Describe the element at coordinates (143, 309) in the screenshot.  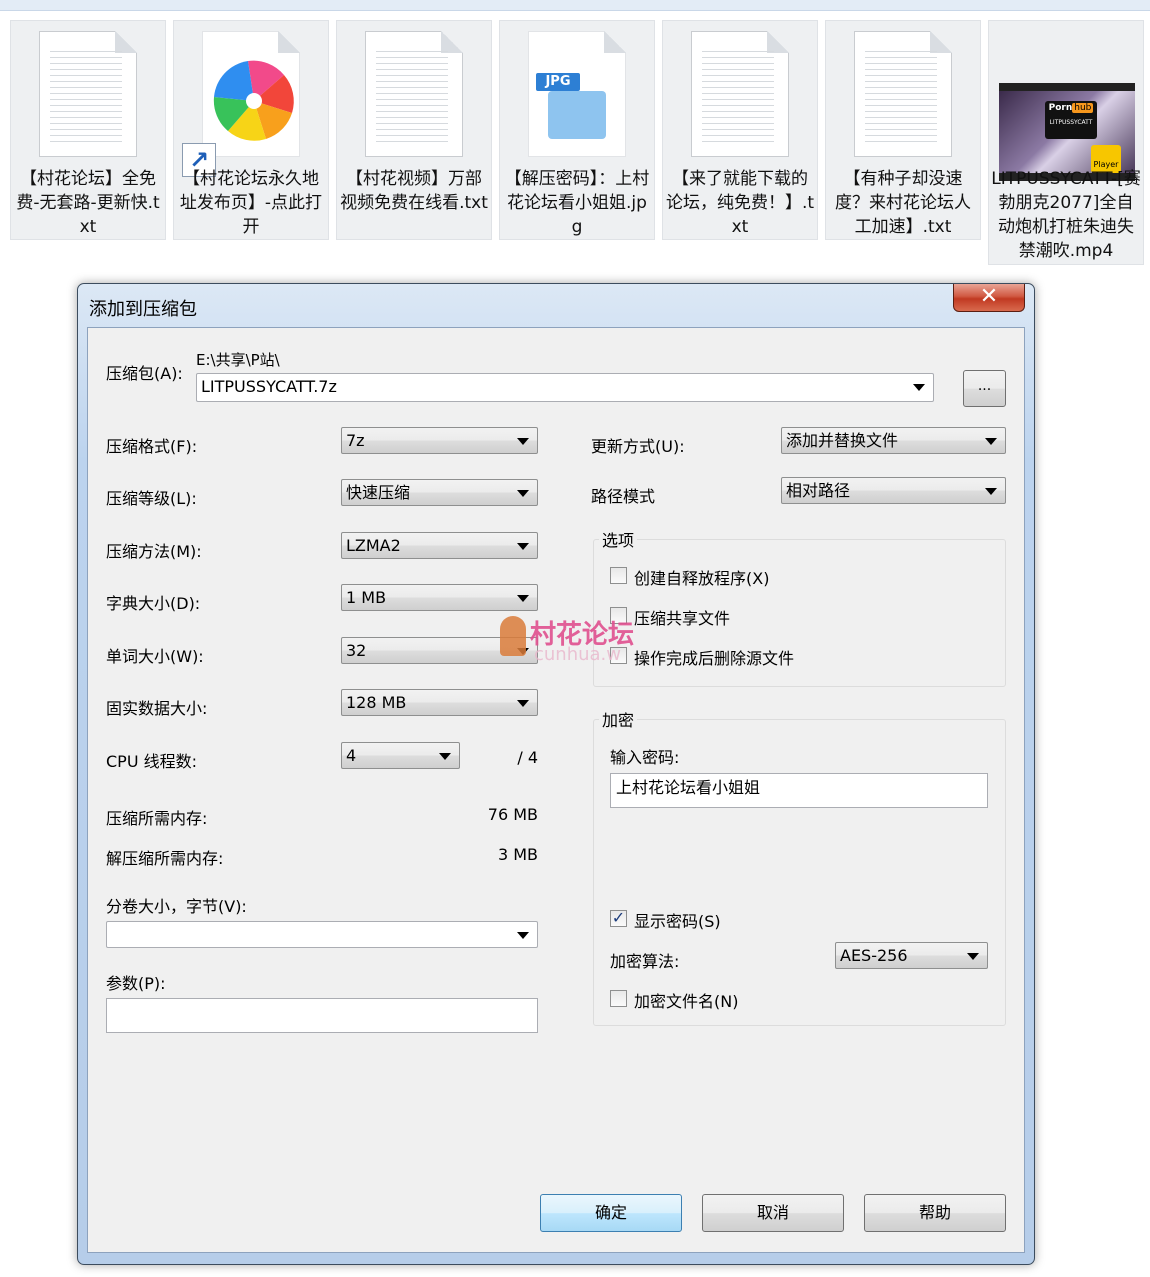
I see `dialog-title: 添加到压缩包` at that location.